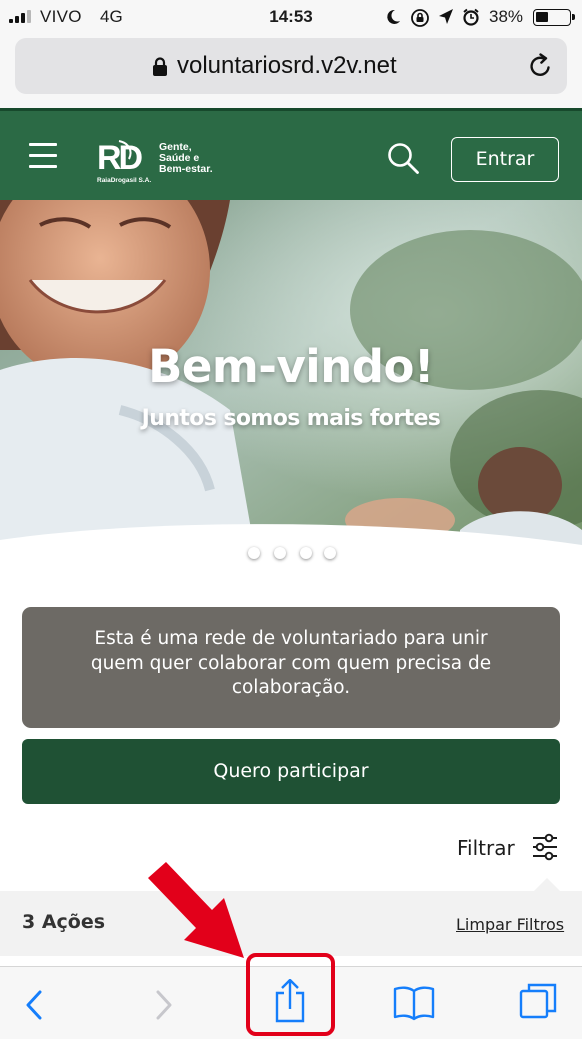 This screenshot has width=582, height=1039. Describe the element at coordinates (486, 848) in the screenshot. I see `filter-label: Filtrar` at that location.